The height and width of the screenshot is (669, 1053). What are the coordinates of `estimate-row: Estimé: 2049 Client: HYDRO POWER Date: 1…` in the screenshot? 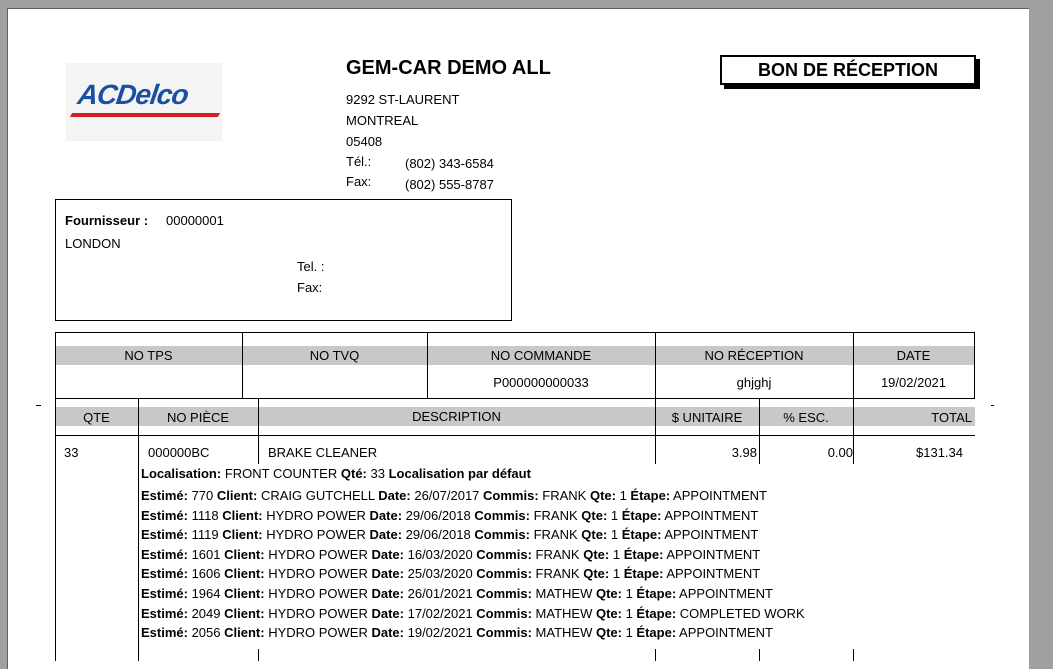 It's located at (473, 613).